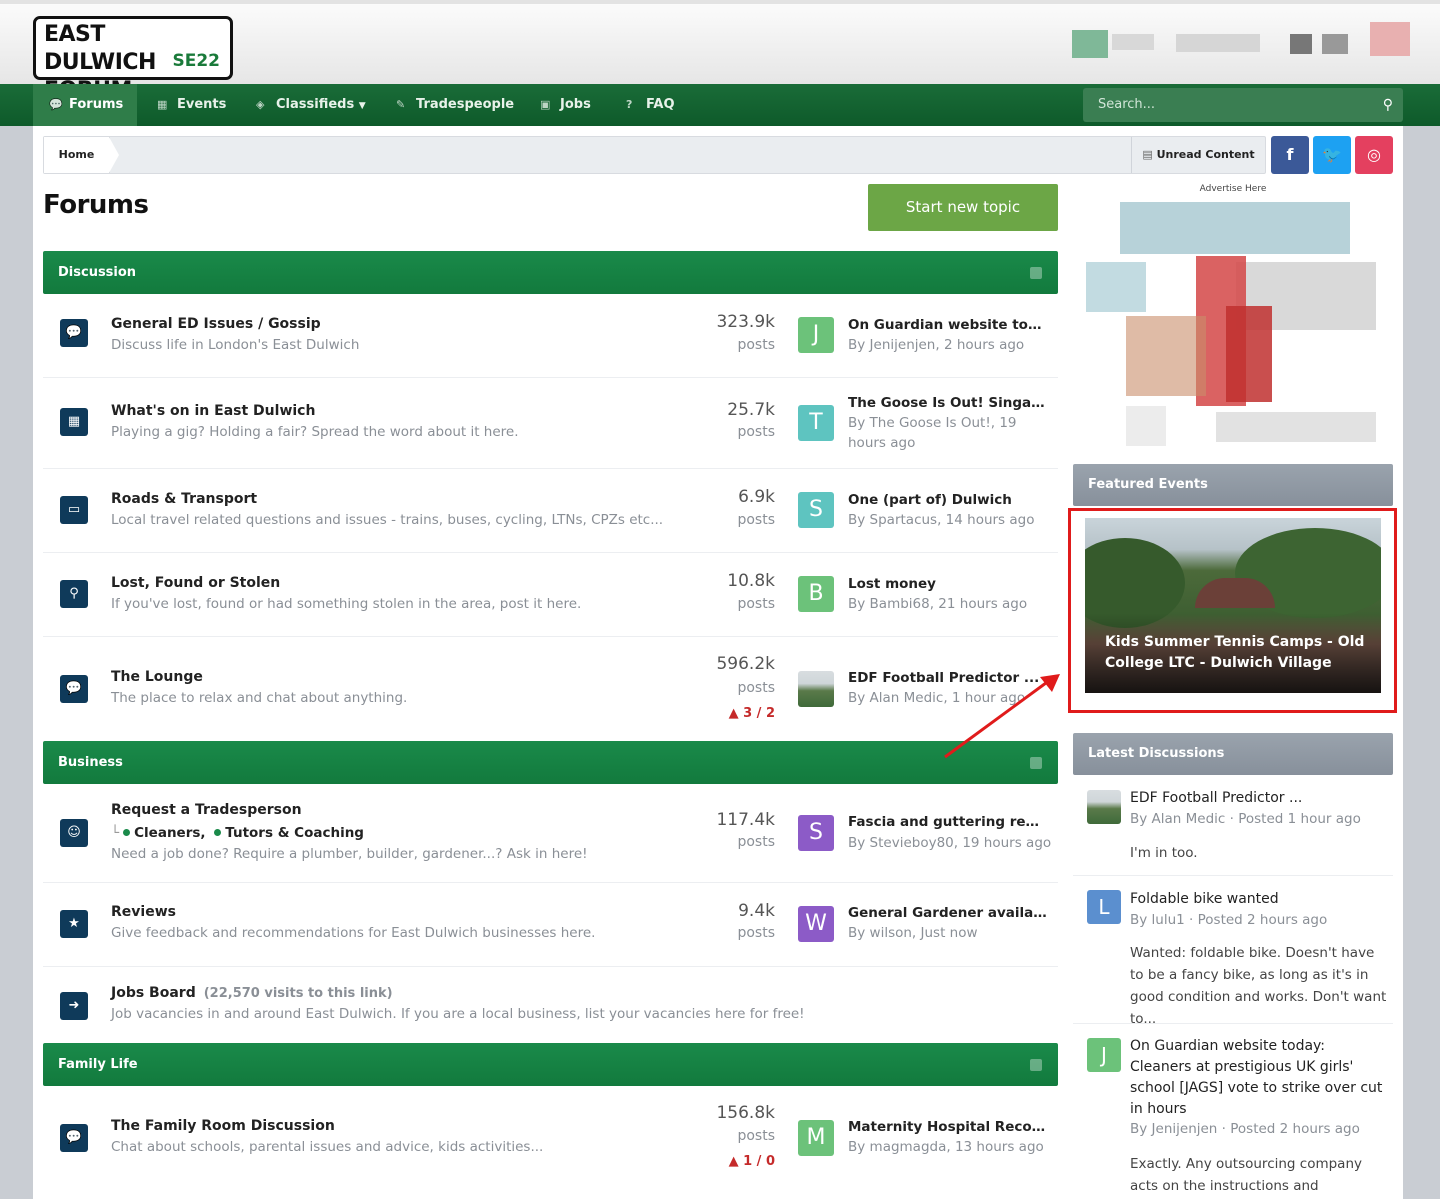 Image resolution: width=1440 pixels, height=1199 pixels. Describe the element at coordinates (1104, 907) in the screenshot. I see `avatar: L` at that location.